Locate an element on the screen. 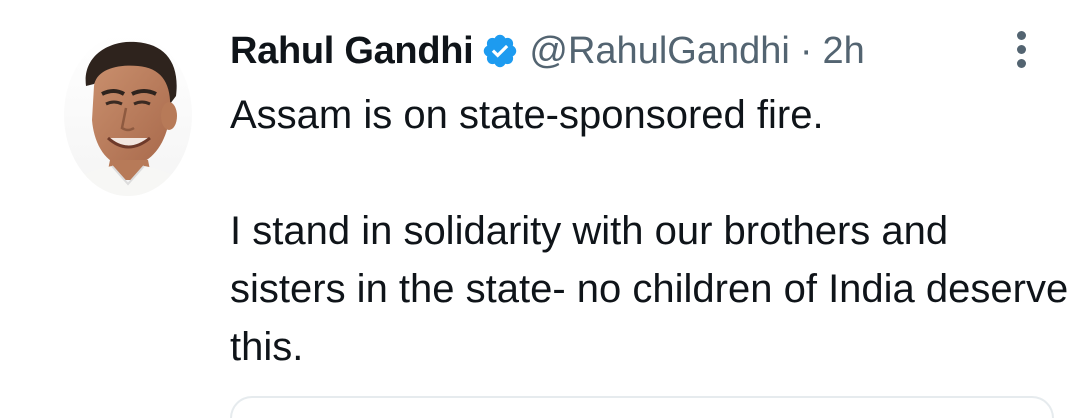 The width and height of the screenshot is (1080, 418). author-display-name: Rahul Gandhi is located at coordinates (352, 51).